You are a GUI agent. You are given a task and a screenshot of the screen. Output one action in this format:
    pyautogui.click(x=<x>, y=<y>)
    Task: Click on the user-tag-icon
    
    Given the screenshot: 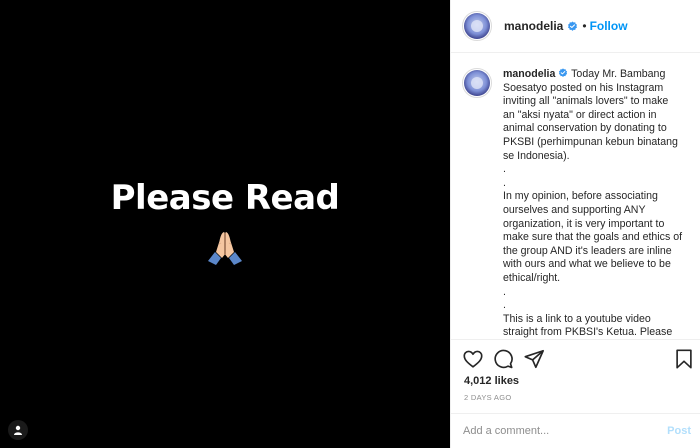 What is the action you would take?
    pyautogui.click(x=18, y=430)
    